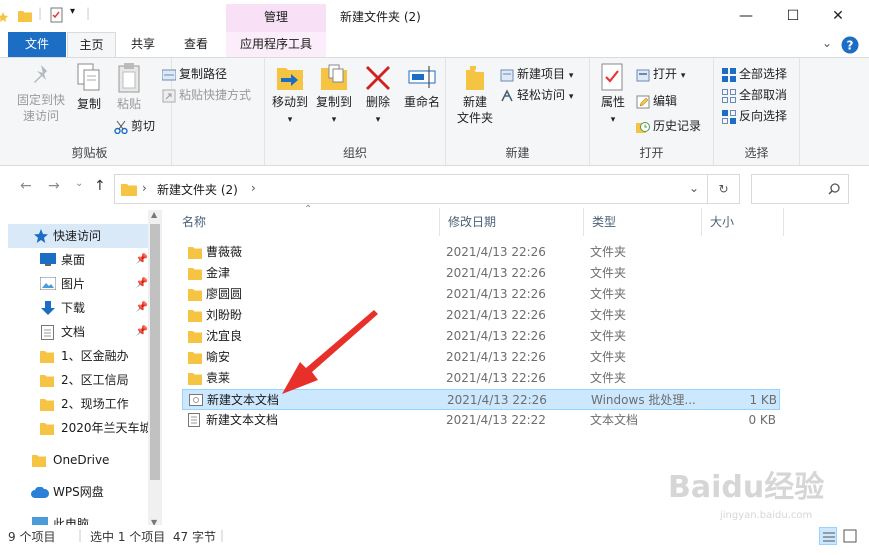 This screenshot has width=869, height=555. What do you see at coordinates (422, 86) in the screenshot?
I see `rename-button: 重命名` at bounding box center [422, 86].